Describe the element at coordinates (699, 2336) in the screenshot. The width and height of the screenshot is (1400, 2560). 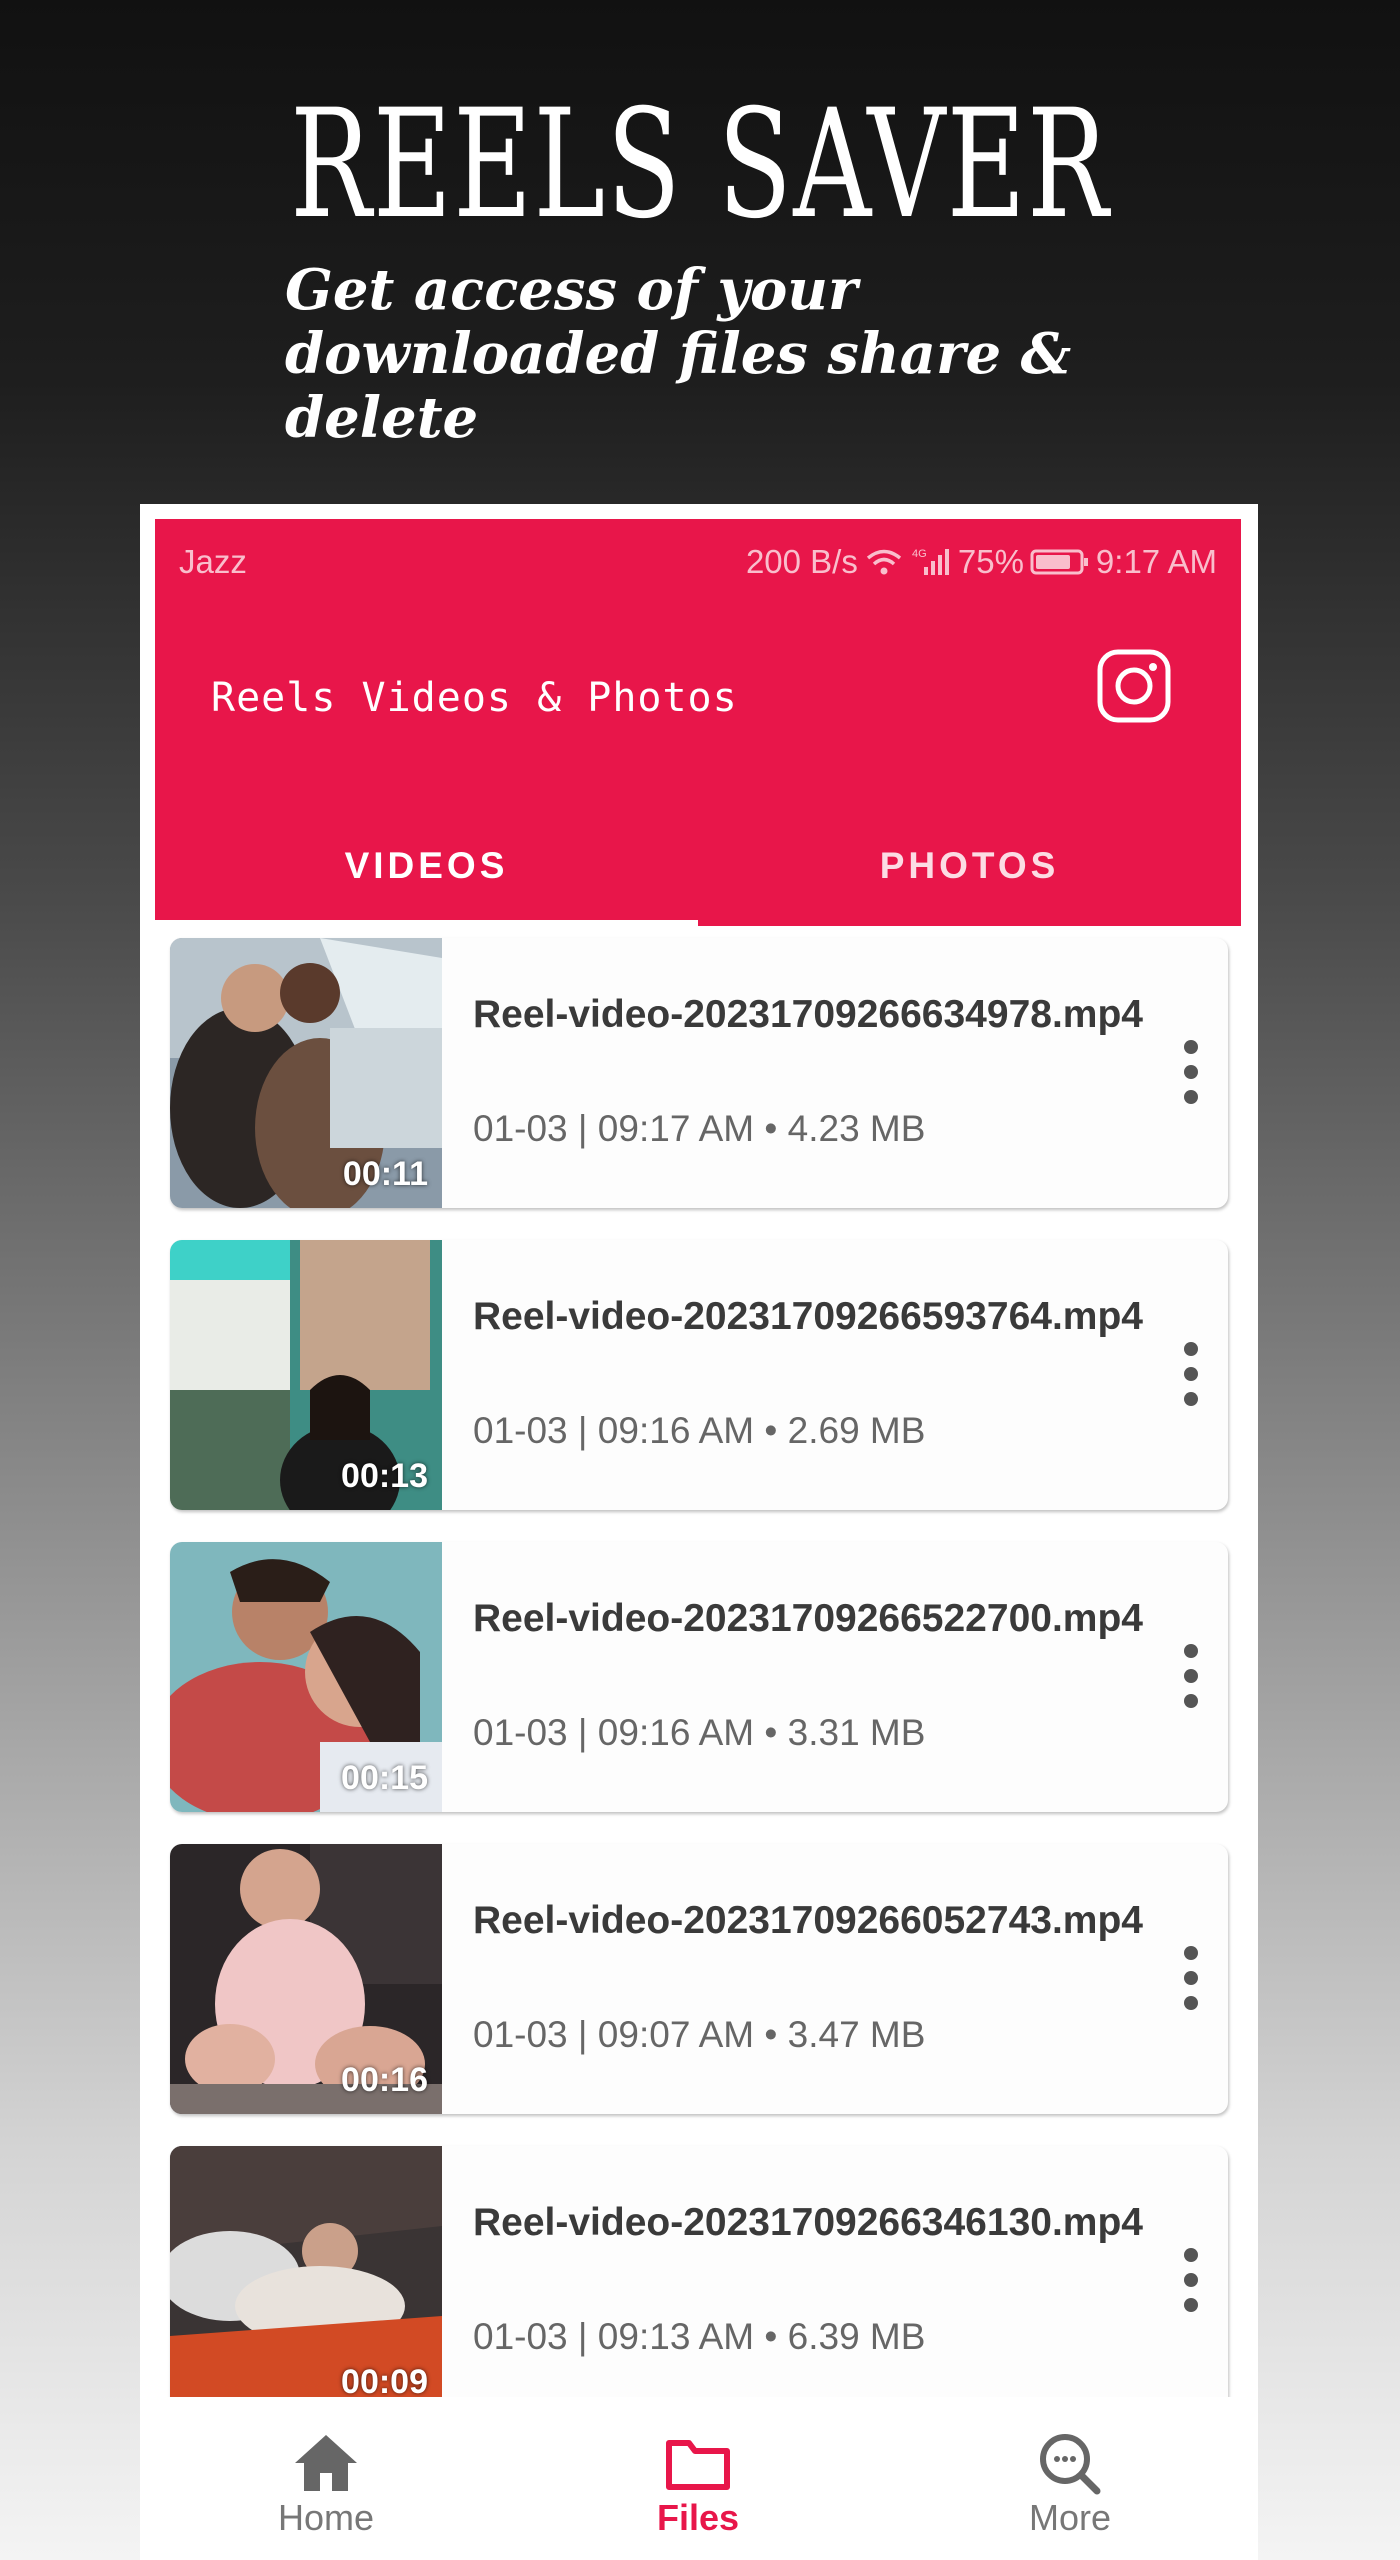
I see `video-meta: 01-03 | 09:13 AM • 6.39 MB` at that location.